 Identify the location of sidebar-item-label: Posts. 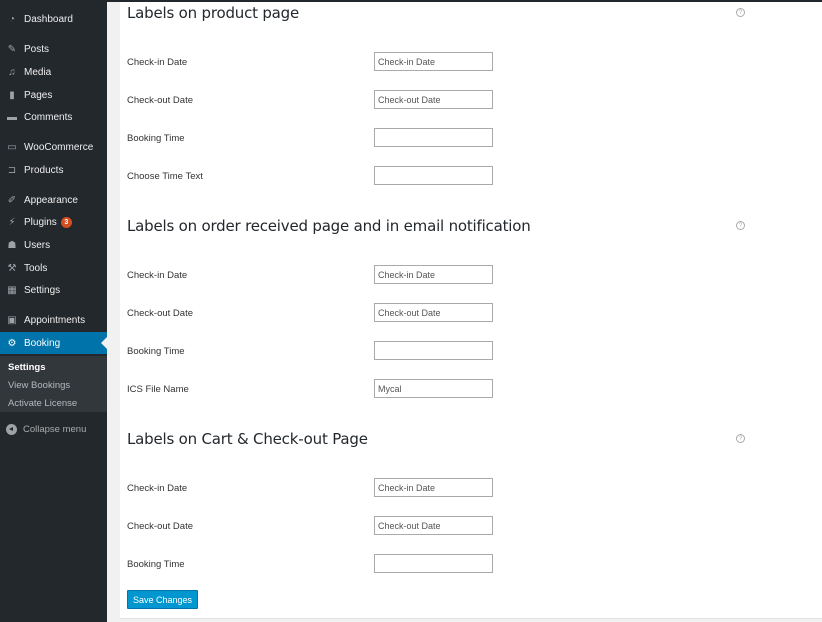
(37, 49).